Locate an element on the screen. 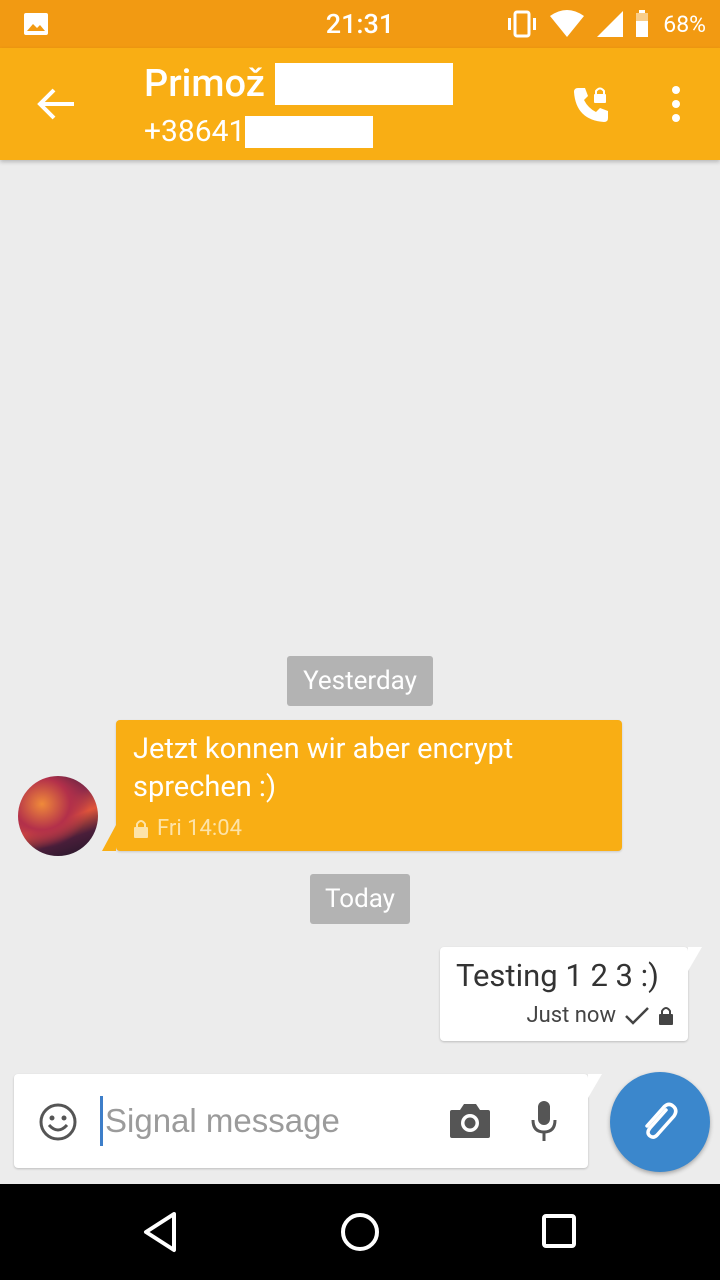  back-arrow-icon is located at coordinates (56, 104).